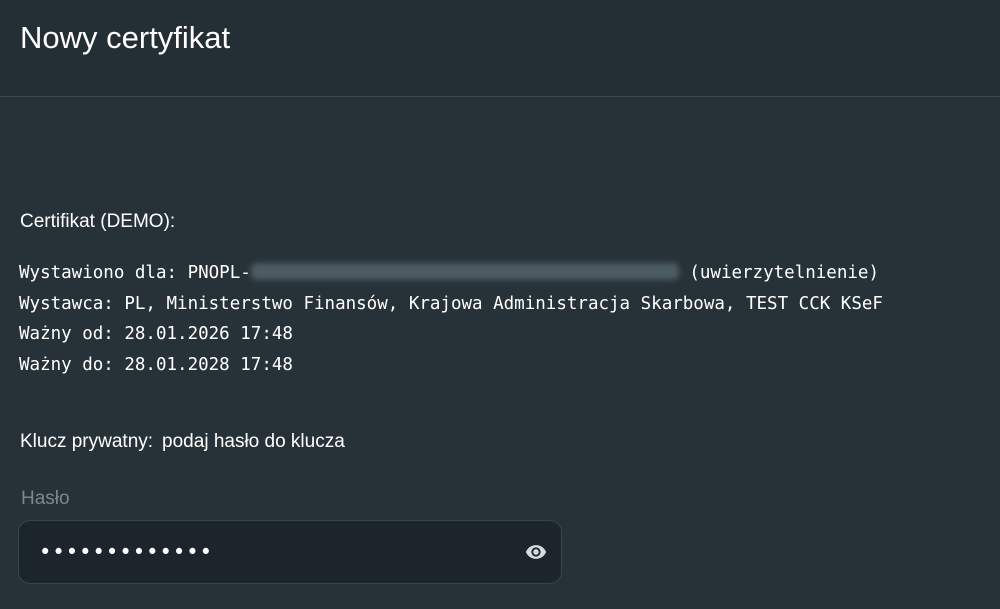  Describe the element at coordinates (135, 273) in the screenshot. I see `issued-for-prefix: Wystawiono dla: PNOPL-` at that location.